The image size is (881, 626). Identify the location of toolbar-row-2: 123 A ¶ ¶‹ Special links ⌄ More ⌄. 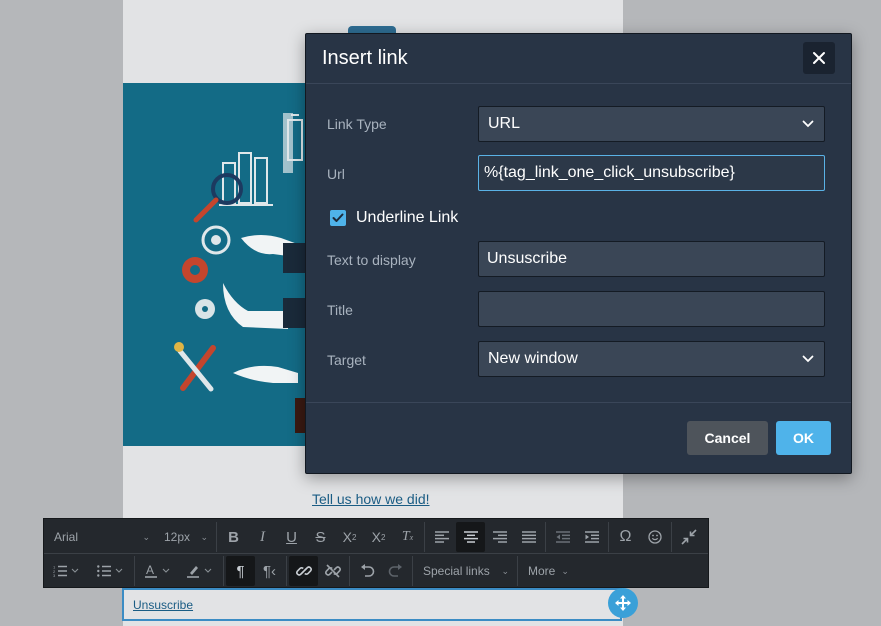
(309, 571).